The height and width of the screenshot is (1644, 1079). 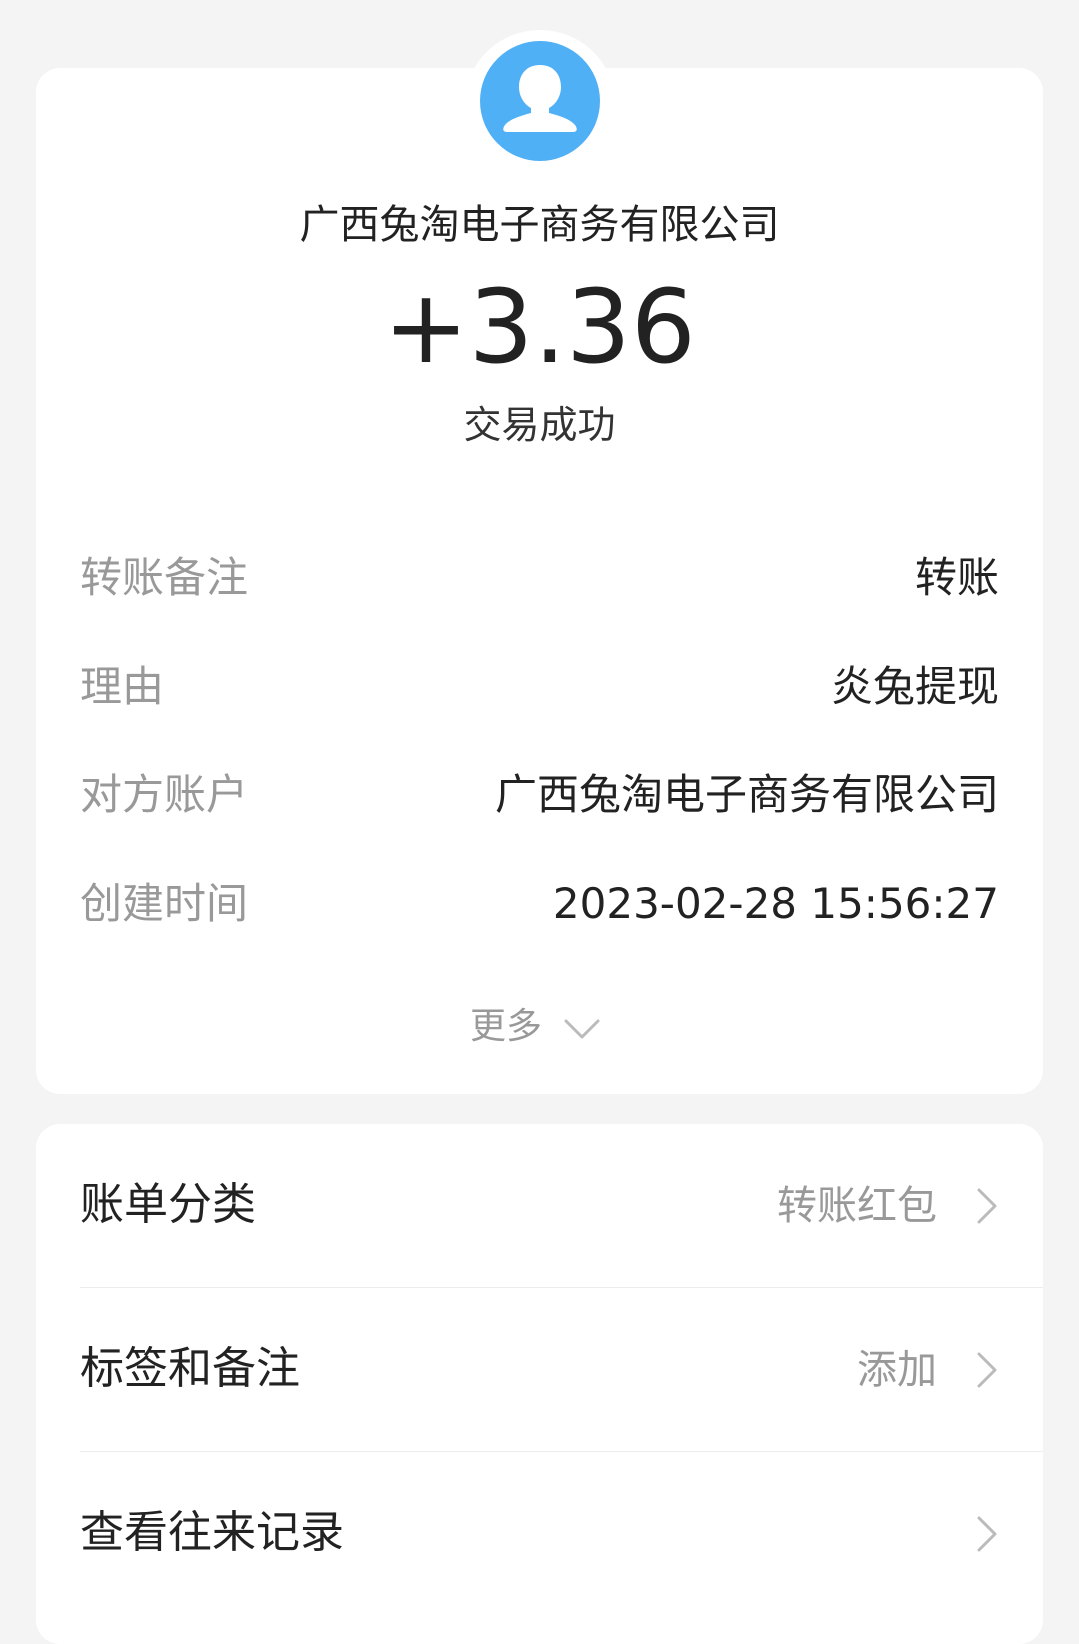 I want to click on more-label: 更多, so click(x=506, y=1026).